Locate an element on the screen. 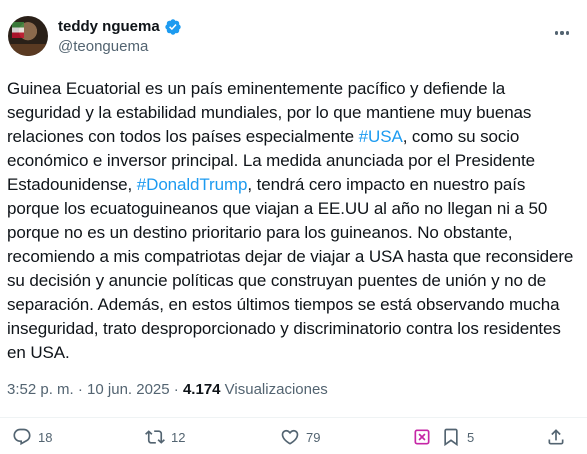 This screenshot has width=587, height=454. like-icon is located at coordinates (290, 437).